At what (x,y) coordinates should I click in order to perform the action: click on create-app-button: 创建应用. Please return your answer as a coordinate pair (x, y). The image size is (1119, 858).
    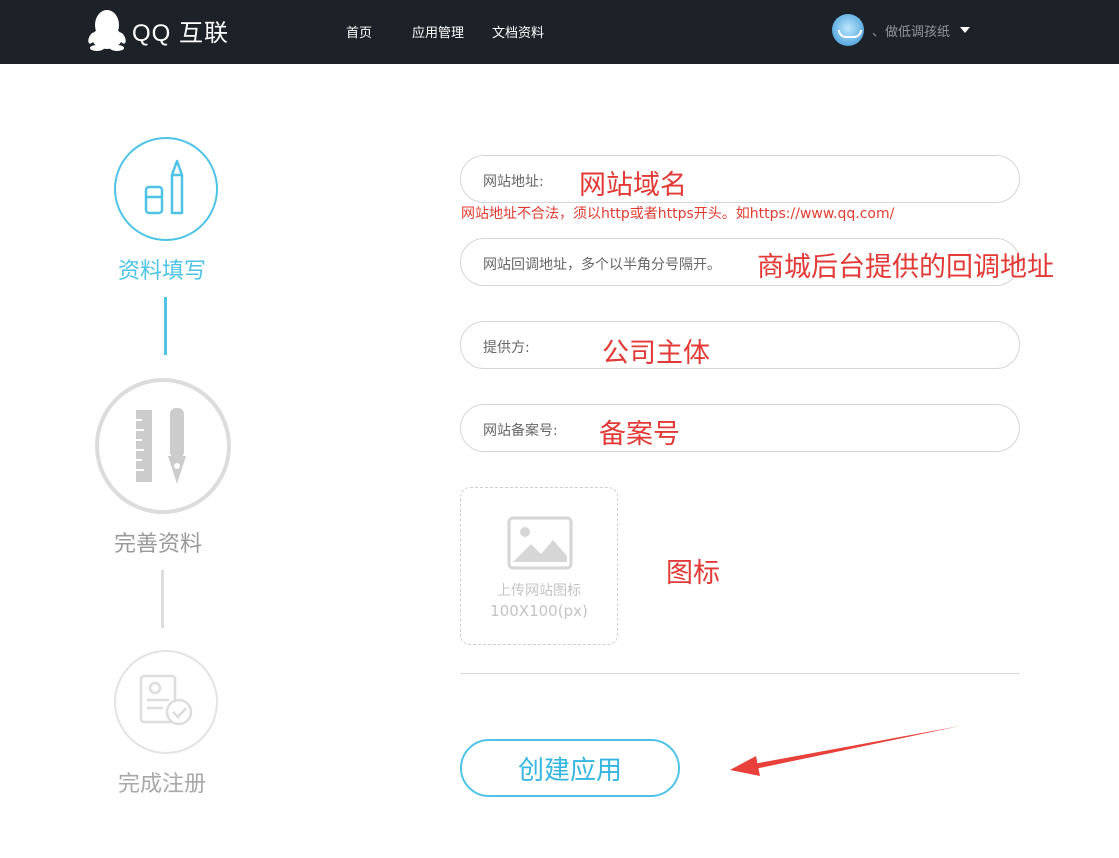
    Looking at the image, I should click on (570, 768).